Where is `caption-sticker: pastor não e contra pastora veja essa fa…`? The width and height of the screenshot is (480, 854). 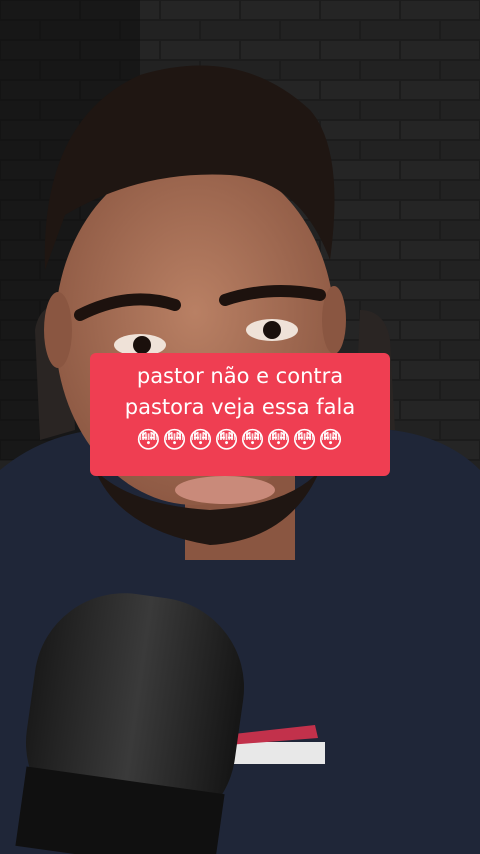
caption-sticker: pastor não e contra pastora veja essa fa… is located at coordinates (240, 414).